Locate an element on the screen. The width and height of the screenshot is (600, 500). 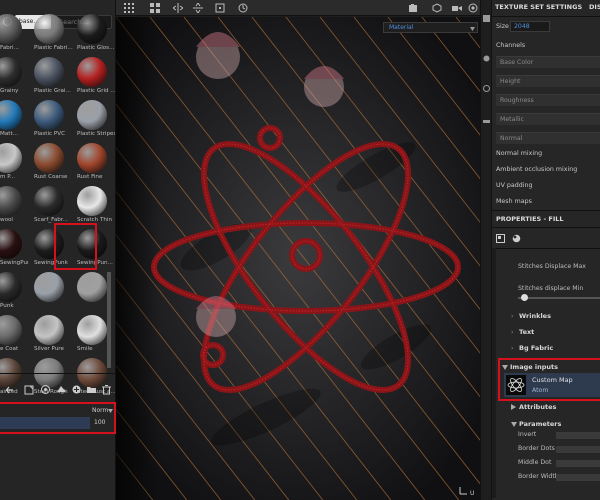
add-folder-icon is located at coordinates (91, 389).